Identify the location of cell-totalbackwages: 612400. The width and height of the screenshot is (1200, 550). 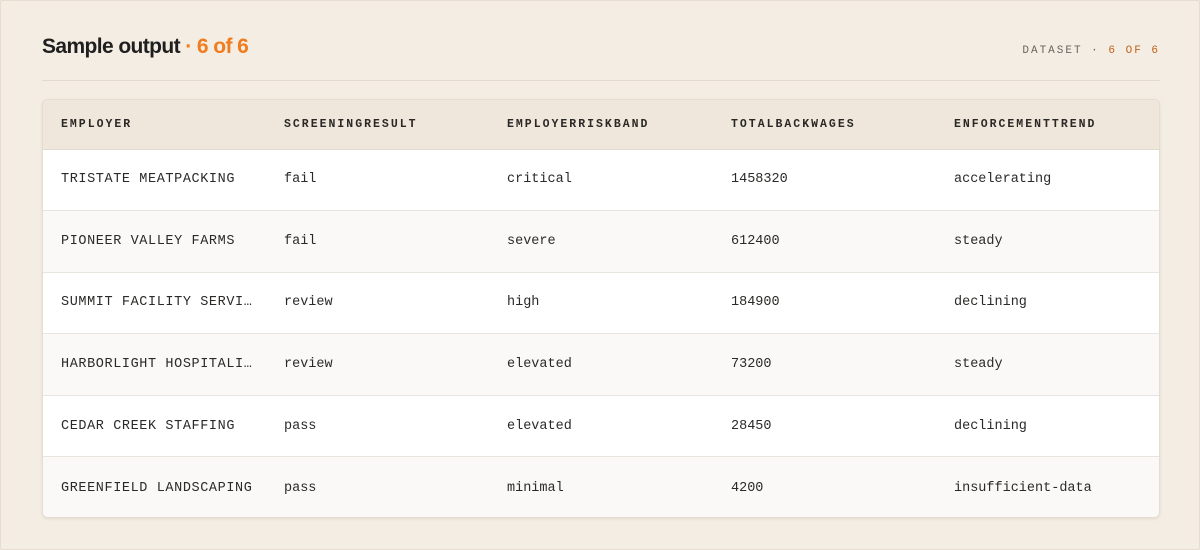
(824, 241).